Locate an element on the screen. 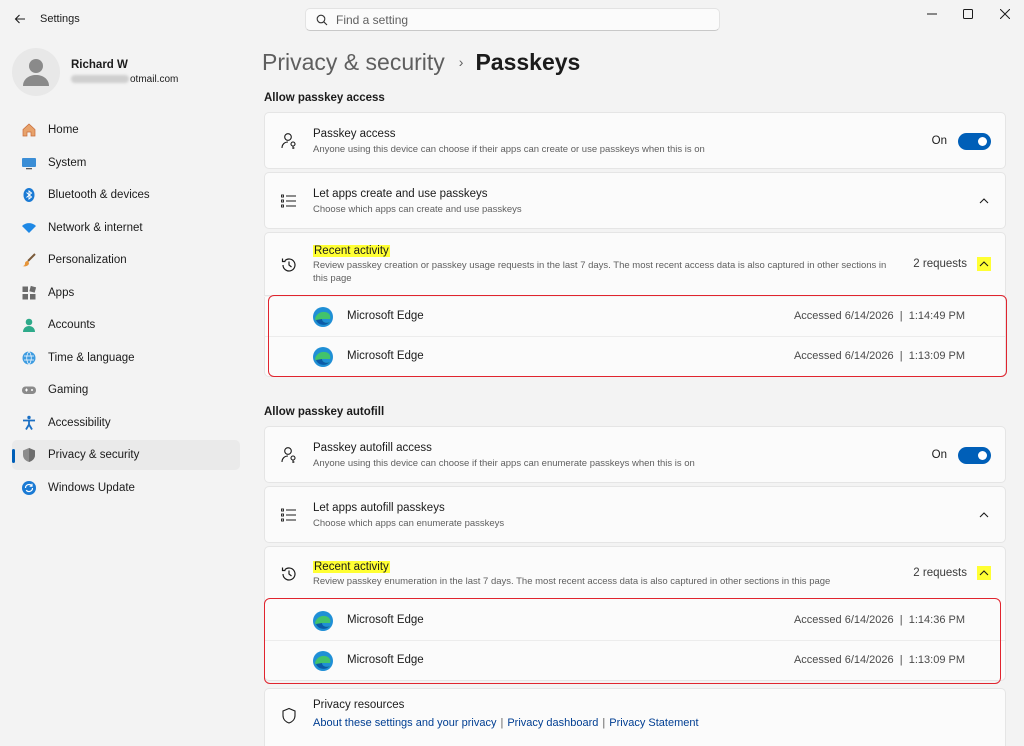 The image size is (1024, 746). sidebar-item-privacy-security: Privacy & security is located at coordinates (126, 455).